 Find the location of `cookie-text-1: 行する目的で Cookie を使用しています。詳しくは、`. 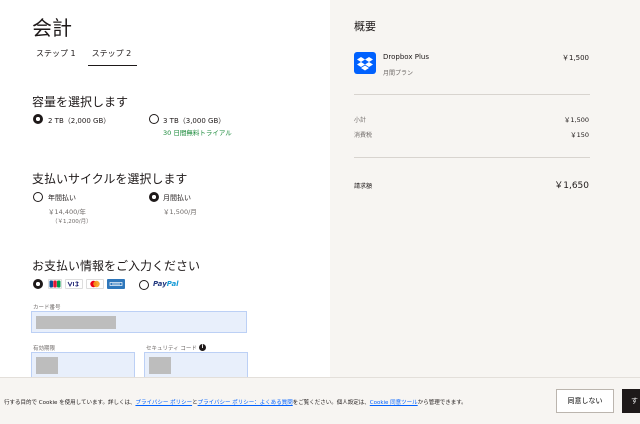

cookie-text-1: 行する目的で Cookie を使用しています。詳しくは、 is located at coordinates (70, 403).